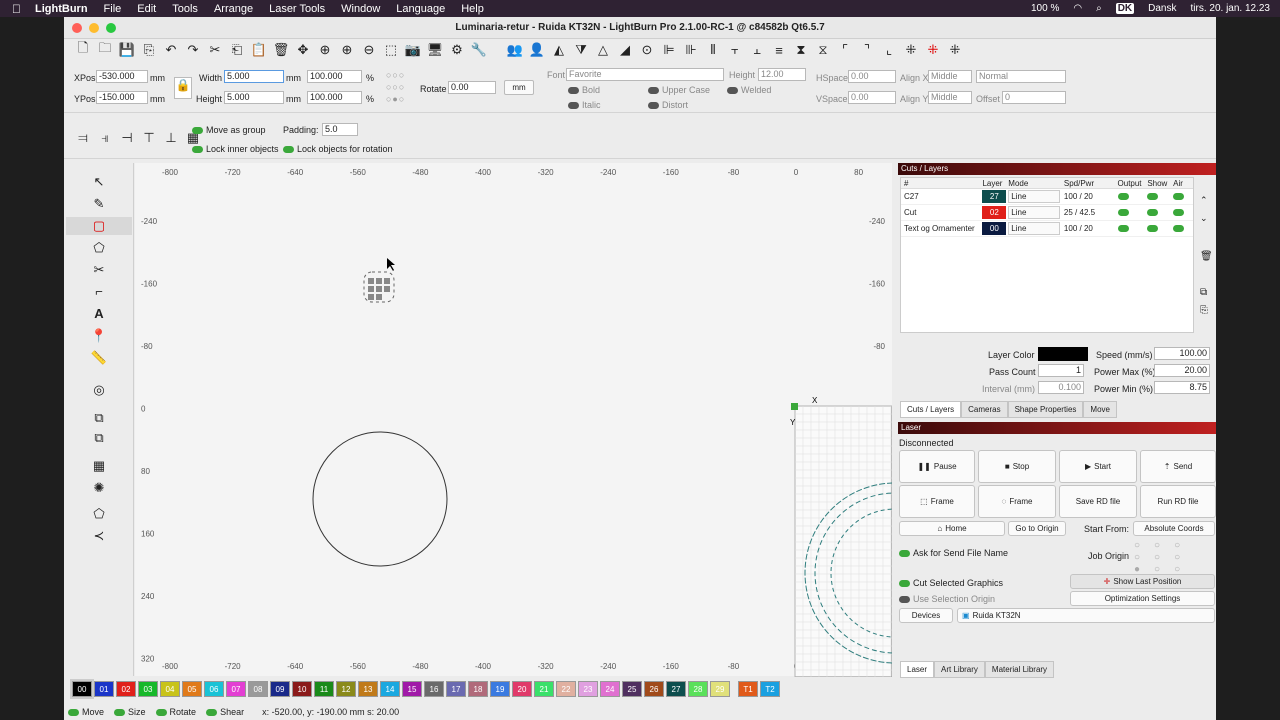  Describe the element at coordinates (1125, 8) in the screenshot. I see `keyboard-badge: DK` at that location.